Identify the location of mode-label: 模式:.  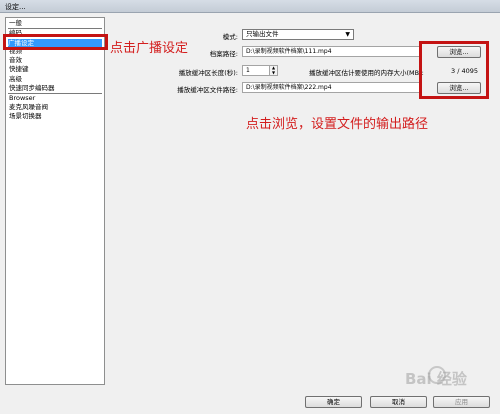
(230, 37).